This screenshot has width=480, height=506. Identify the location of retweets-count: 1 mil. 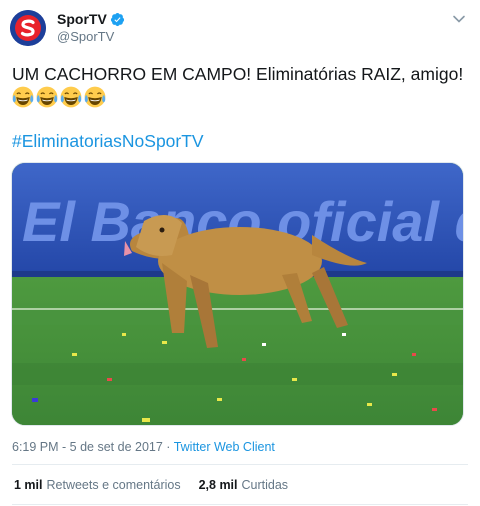
(28, 485).